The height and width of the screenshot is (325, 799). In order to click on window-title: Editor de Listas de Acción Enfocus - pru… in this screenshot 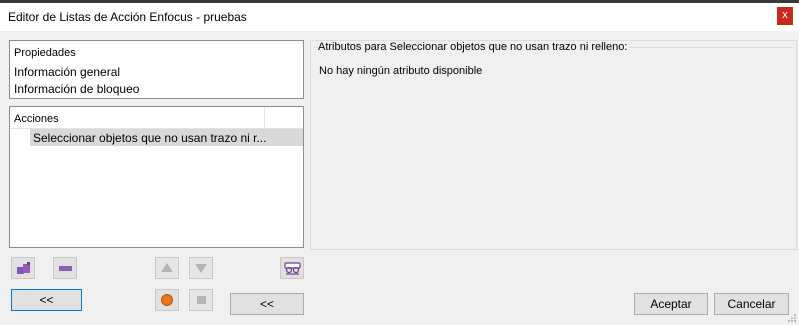, I will do `click(127, 17)`.